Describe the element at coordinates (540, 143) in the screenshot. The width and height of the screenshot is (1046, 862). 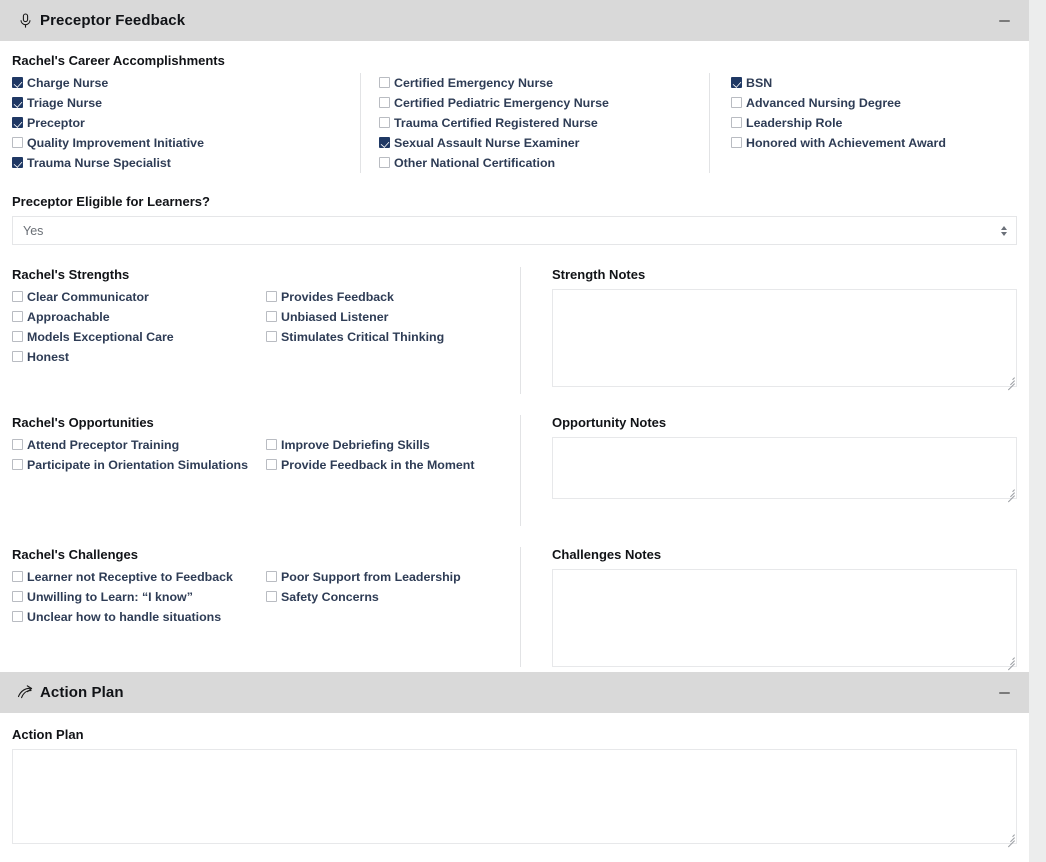
I see `checkbox-row: Sexual Assault Nurse Examiner` at that location.